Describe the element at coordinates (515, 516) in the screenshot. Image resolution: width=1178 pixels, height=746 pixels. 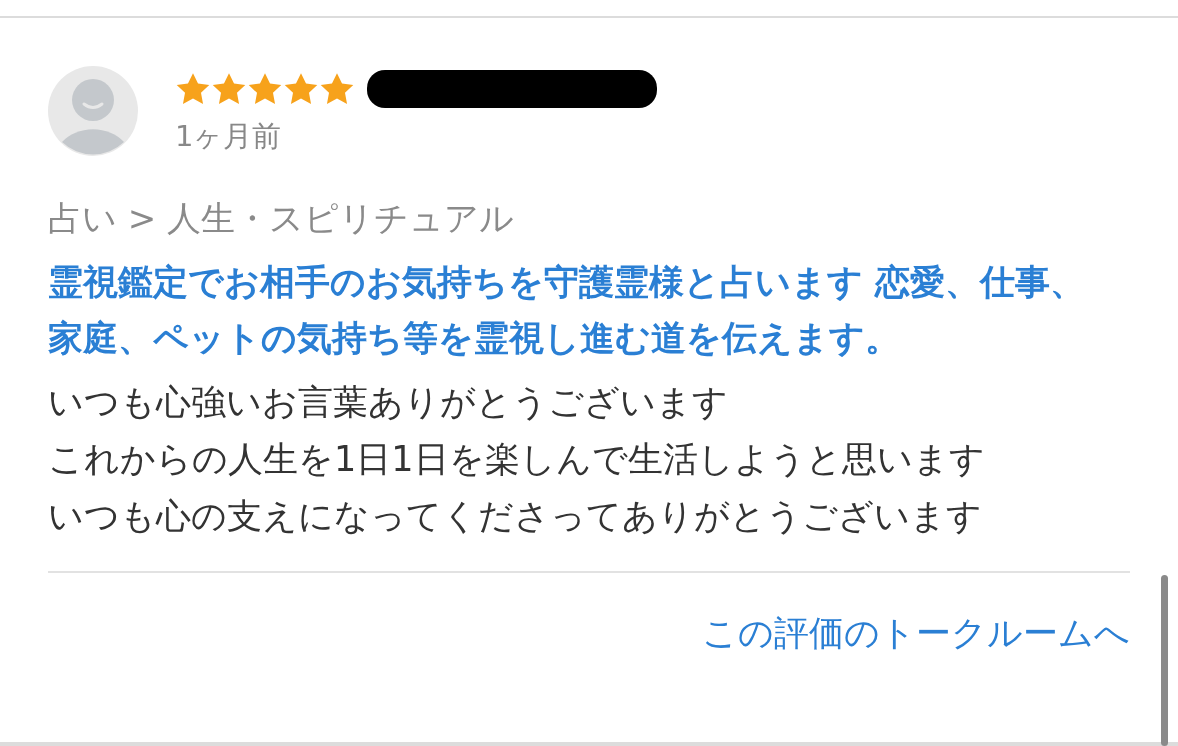
I see `review-comment-line: いつも心の支えになってくださってありがとうございます` at that location.